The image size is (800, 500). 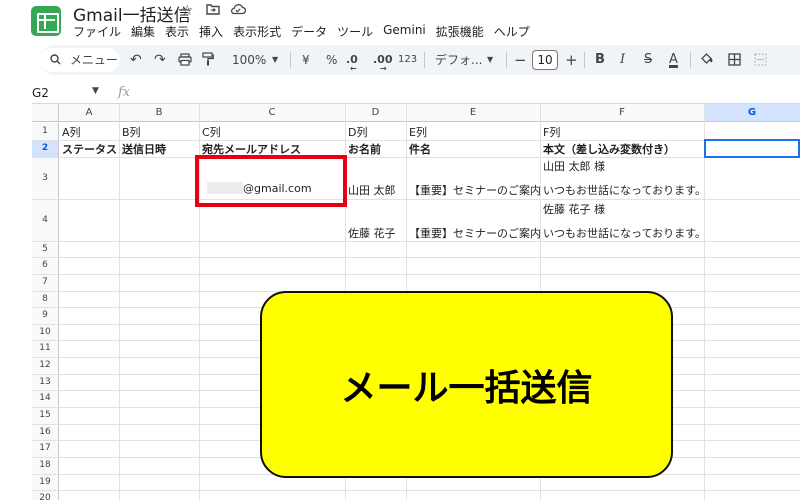 What do you see at coordinates (45, 131) in the screenshot?
I see `row-header: 1` at bounding box center [45, 131].